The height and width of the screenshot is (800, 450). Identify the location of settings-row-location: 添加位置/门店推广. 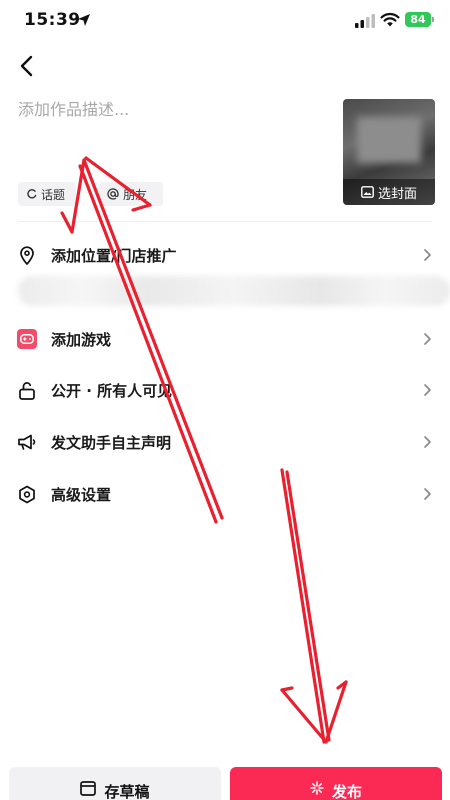
(225, 255).